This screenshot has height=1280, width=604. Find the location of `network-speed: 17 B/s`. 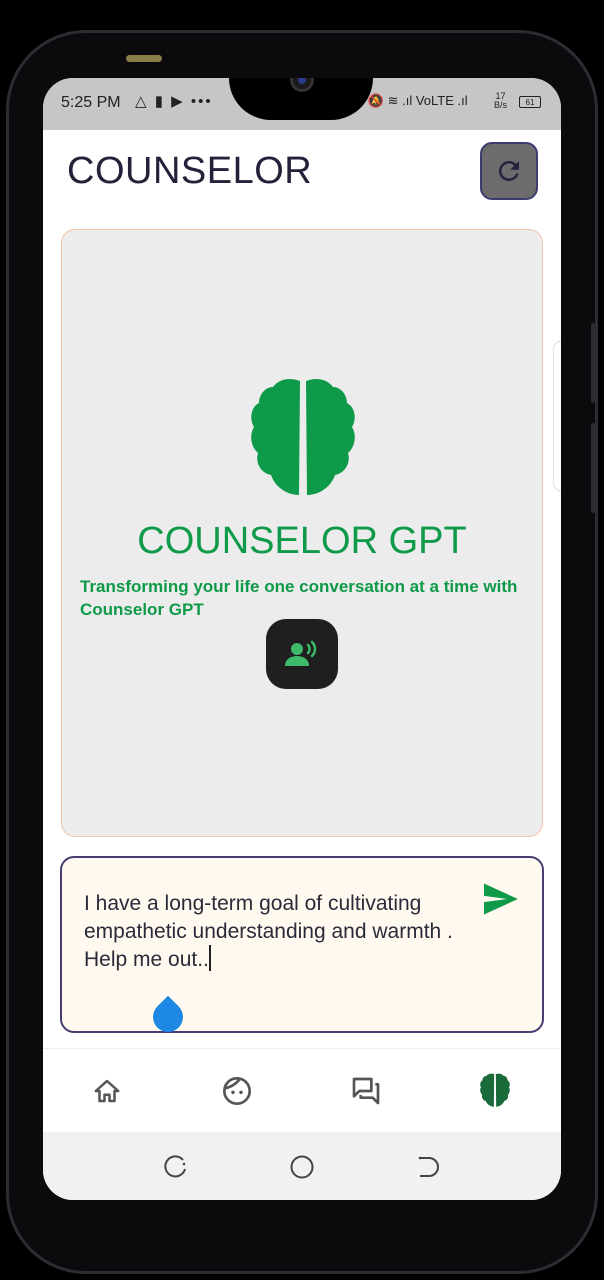

network-speed: 17 B/s is located at coordinates (500, 101).